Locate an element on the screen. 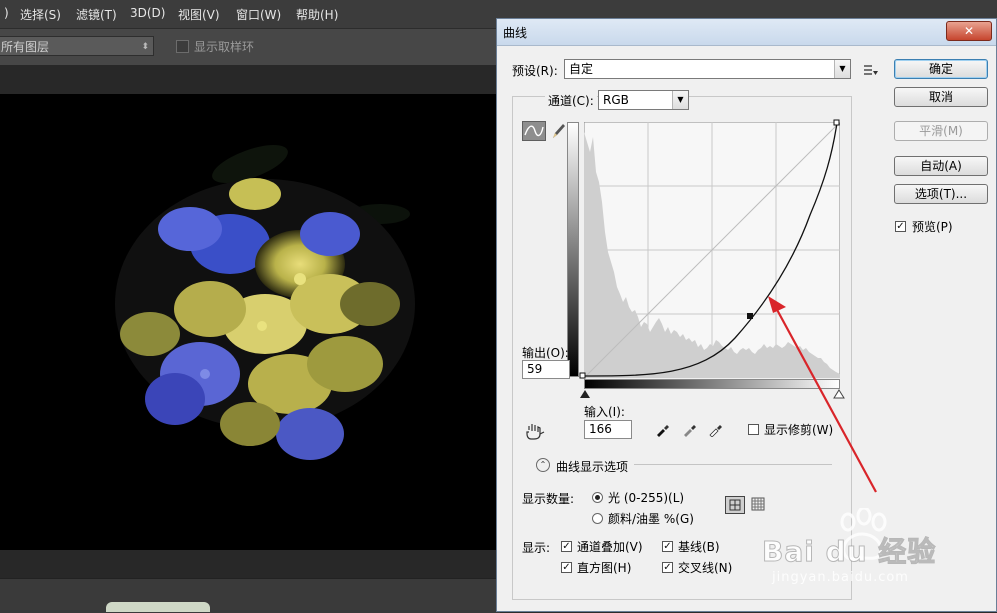 The image size is (997, 613). intersection-line-checkbox: ✓ is located at coordinates (667, 567).